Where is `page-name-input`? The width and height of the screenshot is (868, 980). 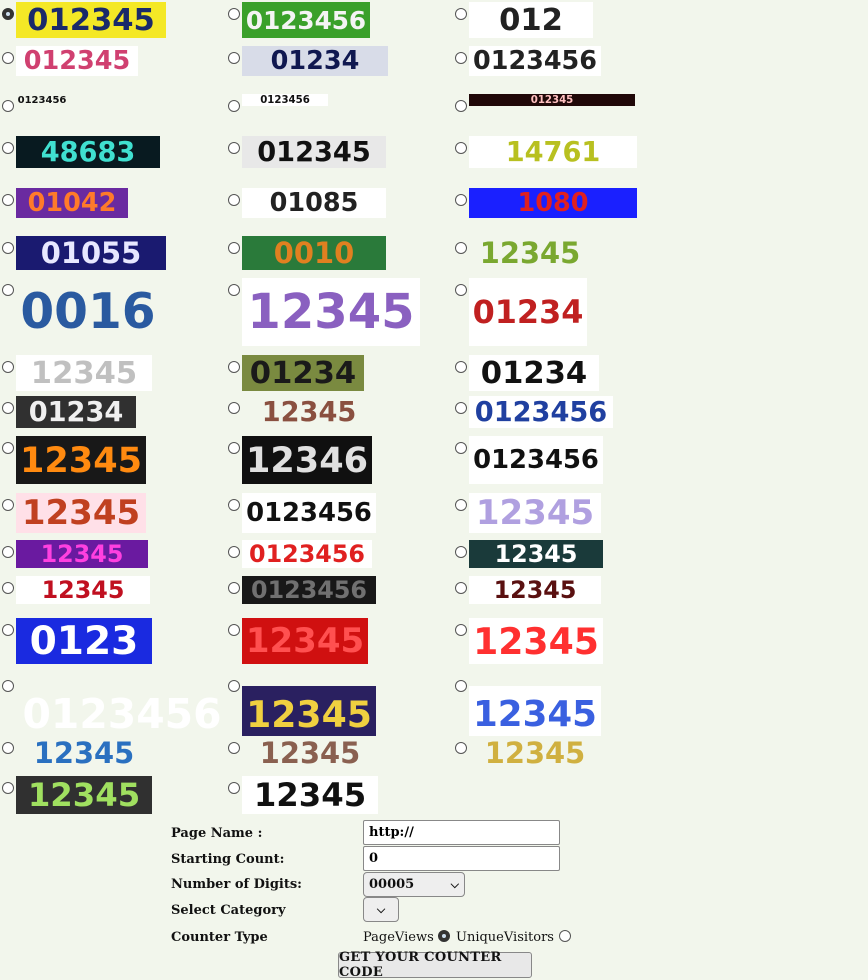 page-name-input is located at coordinates (461, 832).